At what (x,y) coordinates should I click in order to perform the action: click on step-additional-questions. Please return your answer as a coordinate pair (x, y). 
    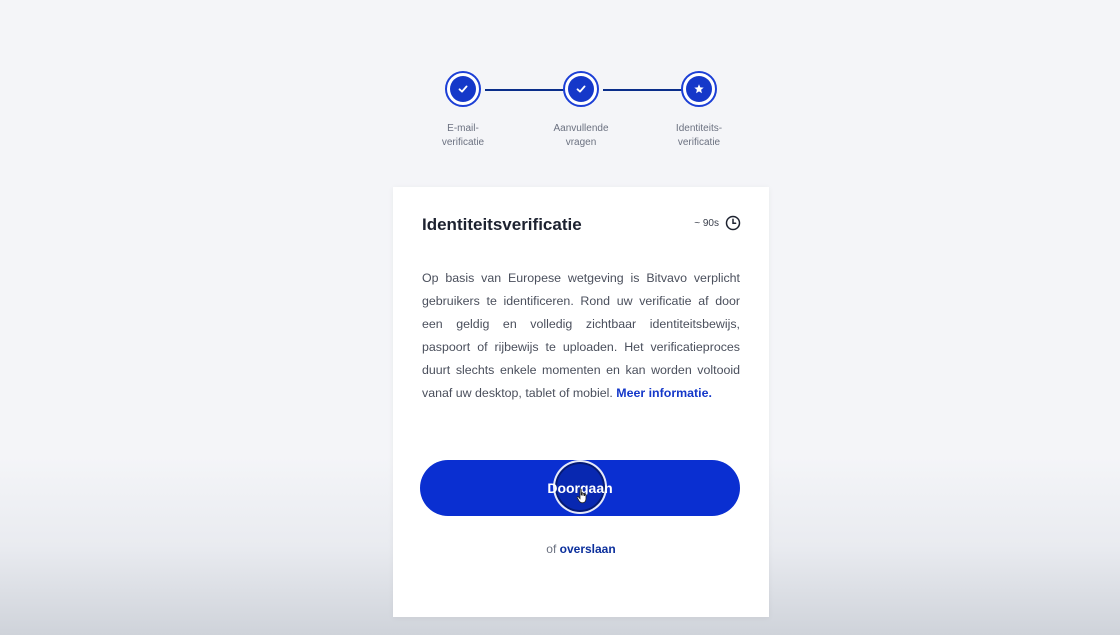
    Looking at the image, I should click on (581, 89).